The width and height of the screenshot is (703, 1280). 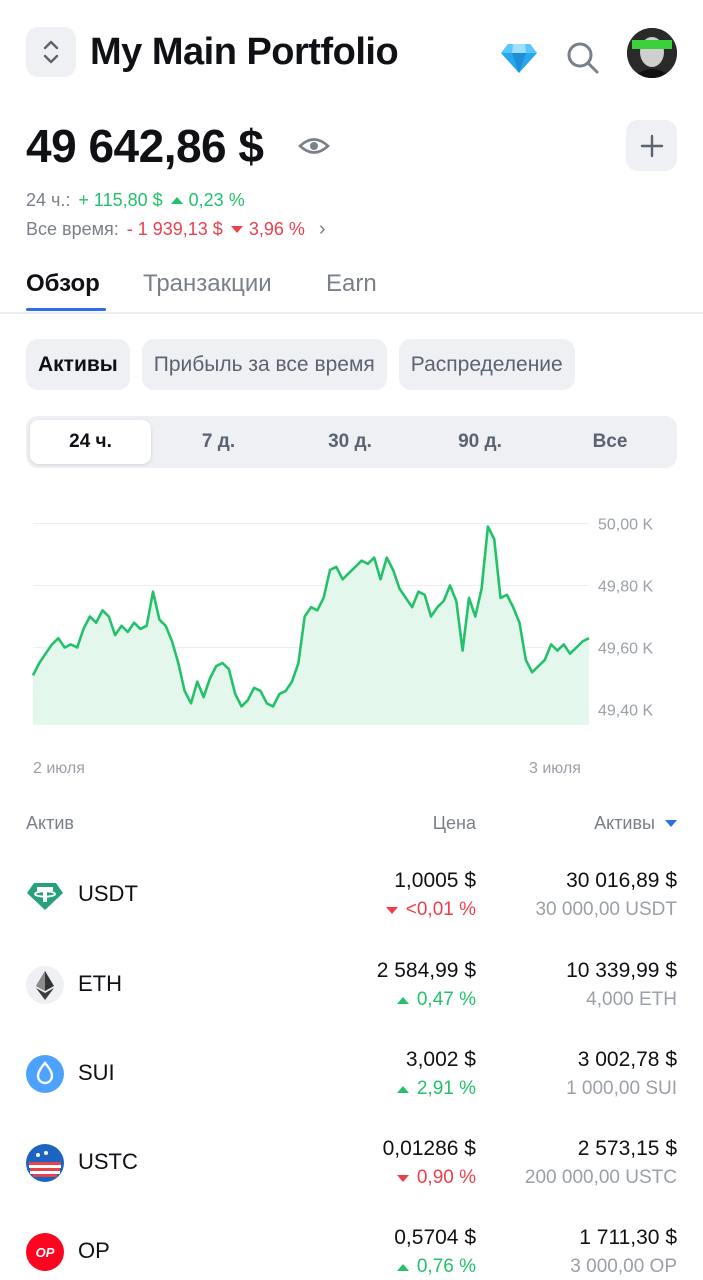 I want to click on asset-value: 3 002,78 $, so click(x=627, y=1059).